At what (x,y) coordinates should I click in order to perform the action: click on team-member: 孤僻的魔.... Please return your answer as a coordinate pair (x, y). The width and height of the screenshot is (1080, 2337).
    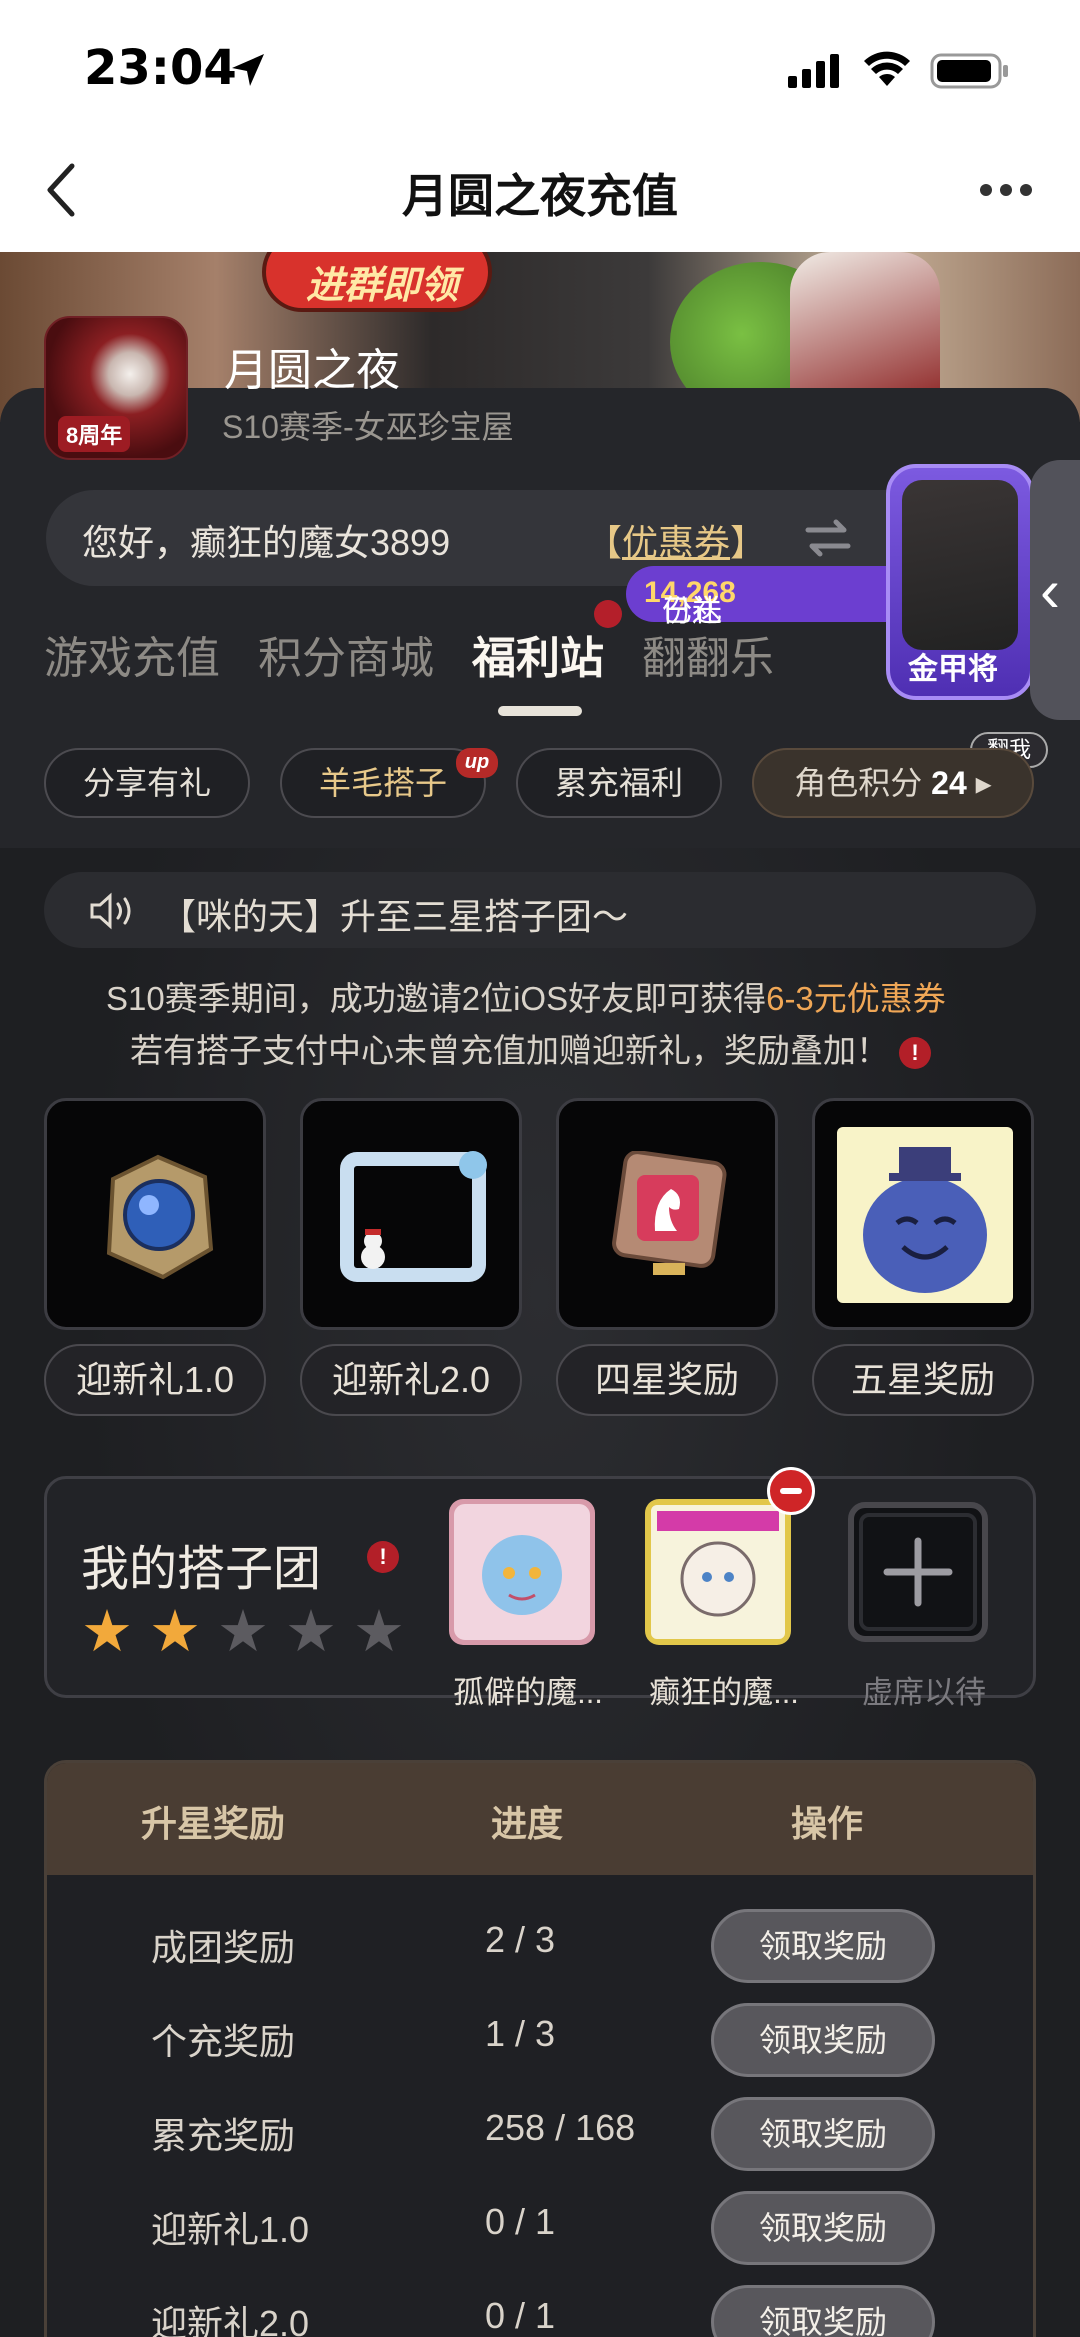
    Looking at the image, I should click on (525, 1604).